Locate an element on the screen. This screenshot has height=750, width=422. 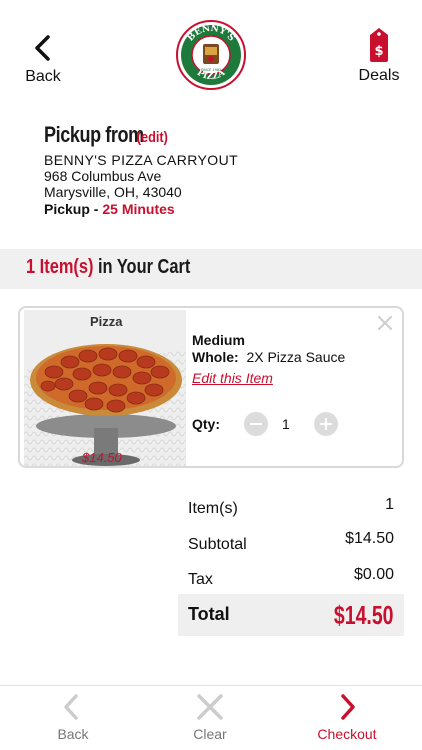
remove-item-close-icon is located at coordinates (385, 323).